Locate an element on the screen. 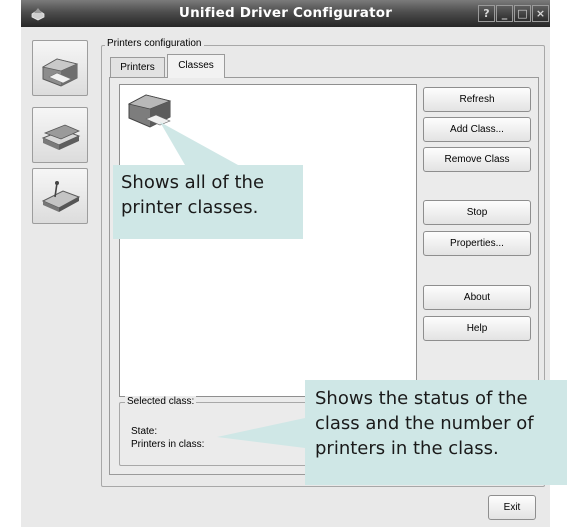 The height and width of the screenshot is (527, 572). callout-status-line2: class and the number of is located at coordinates (424, 423).